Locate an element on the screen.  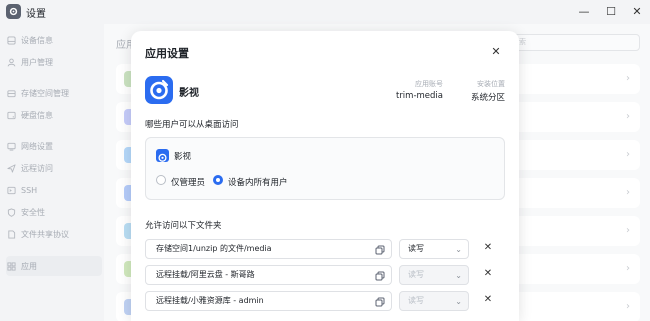
sidebar-item-label: 设备信息 is located at coordinates (37, 40).